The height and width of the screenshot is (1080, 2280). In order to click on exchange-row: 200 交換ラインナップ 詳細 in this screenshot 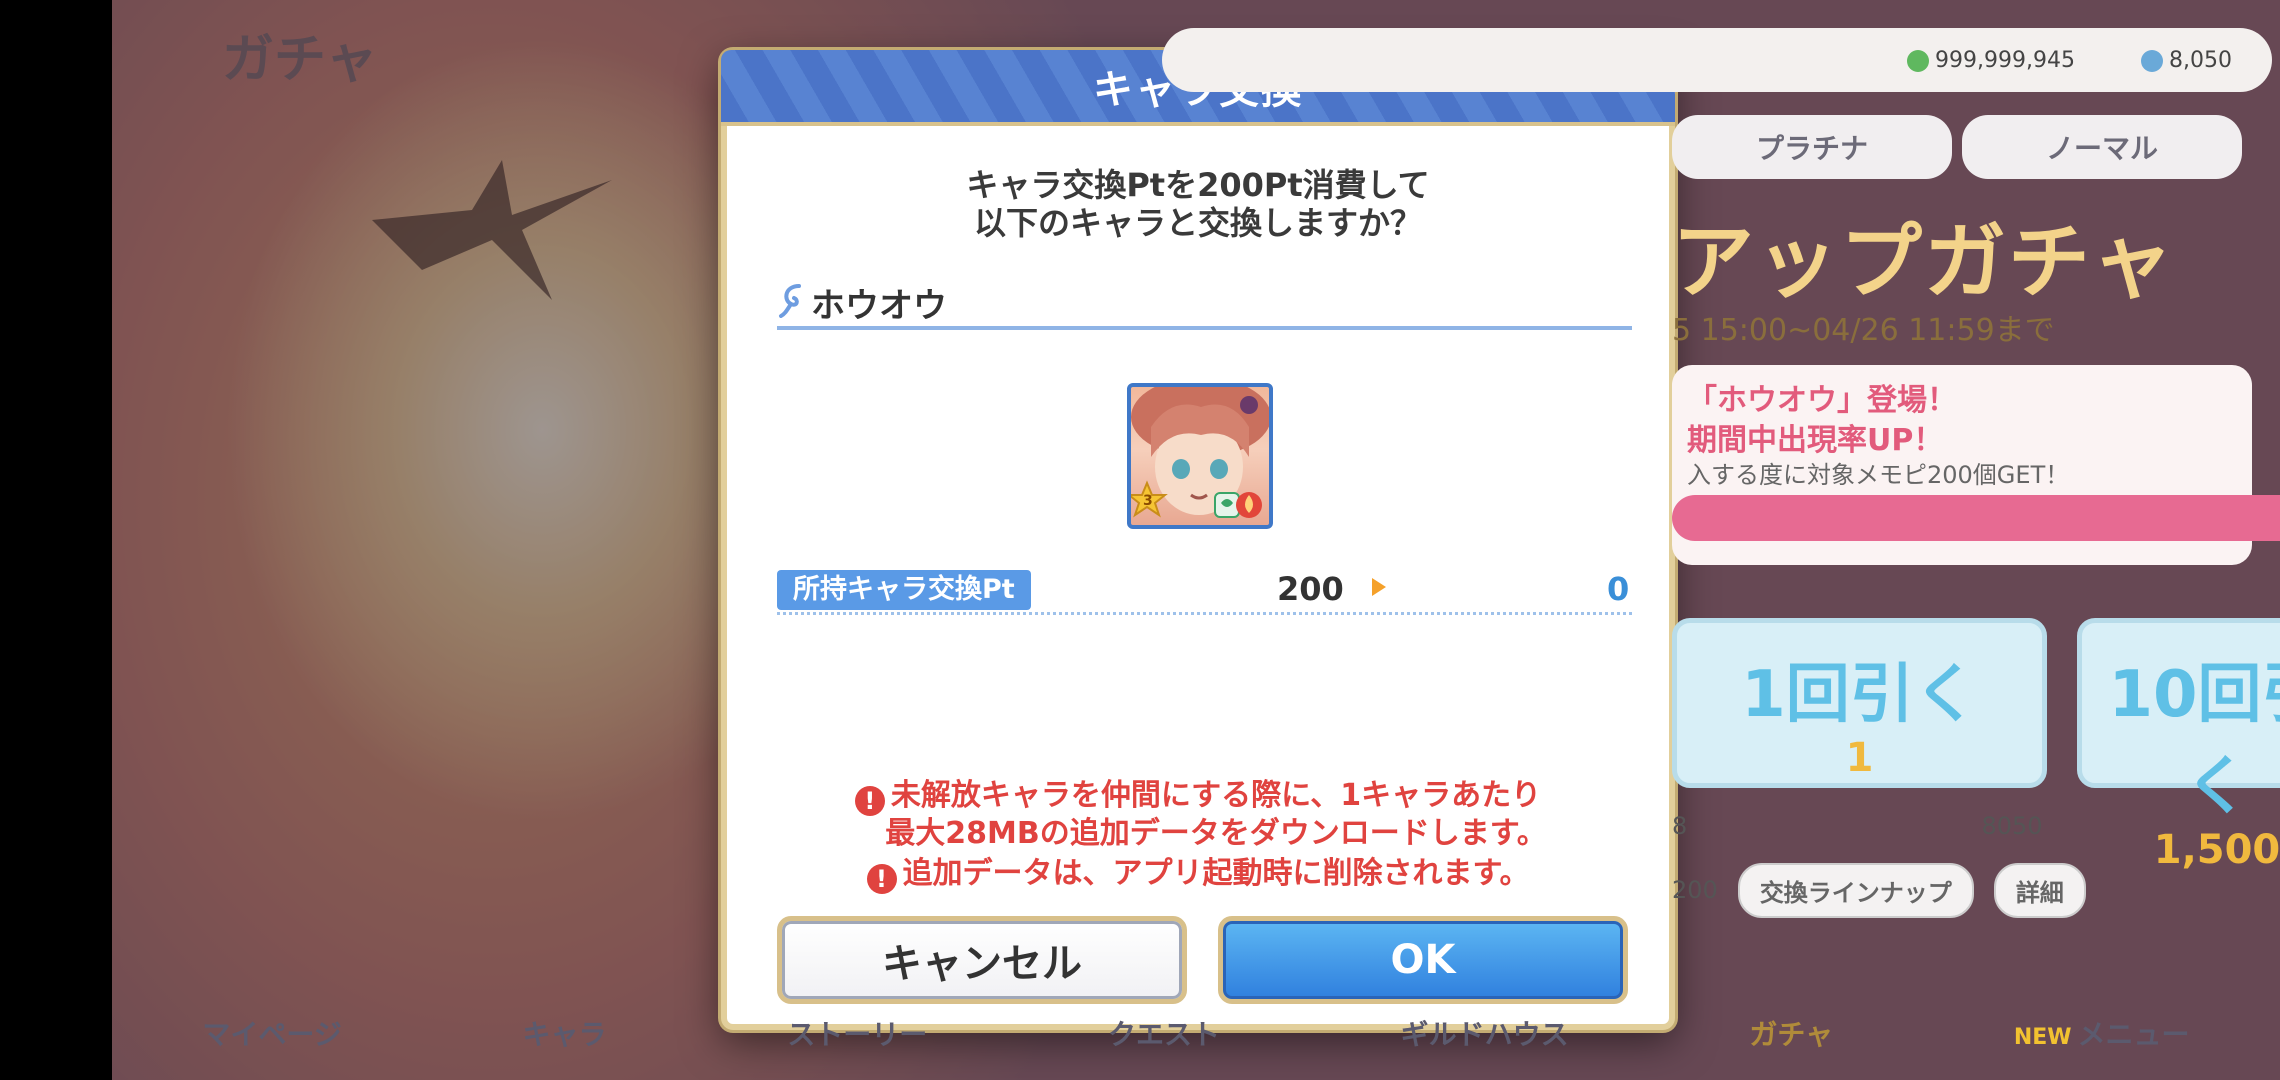, I will do `click(1976, 890)`.